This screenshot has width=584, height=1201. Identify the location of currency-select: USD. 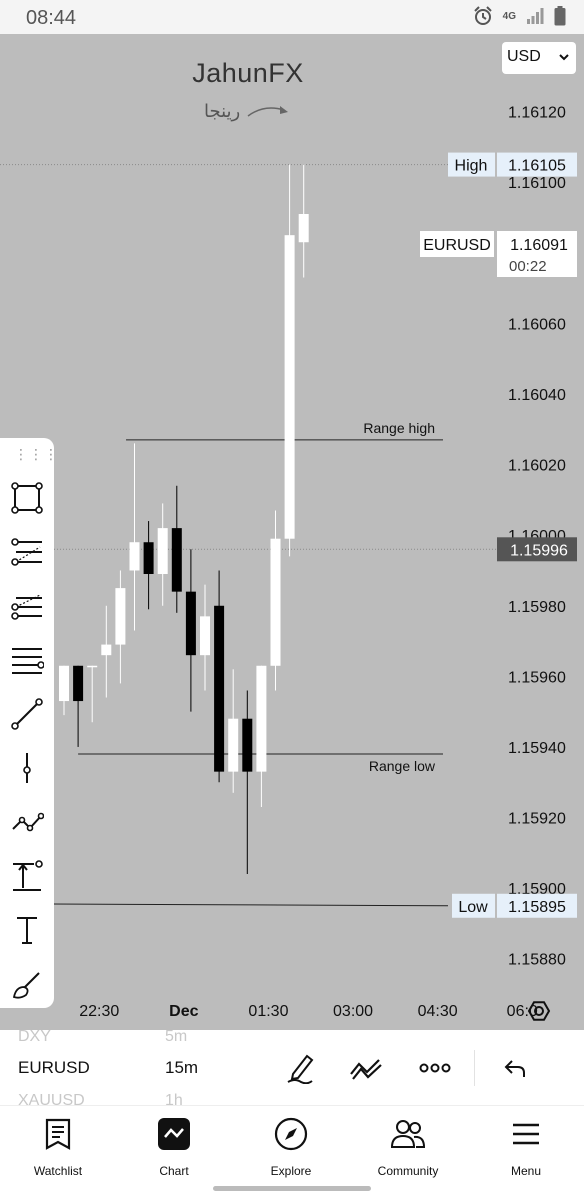
(539, 58).